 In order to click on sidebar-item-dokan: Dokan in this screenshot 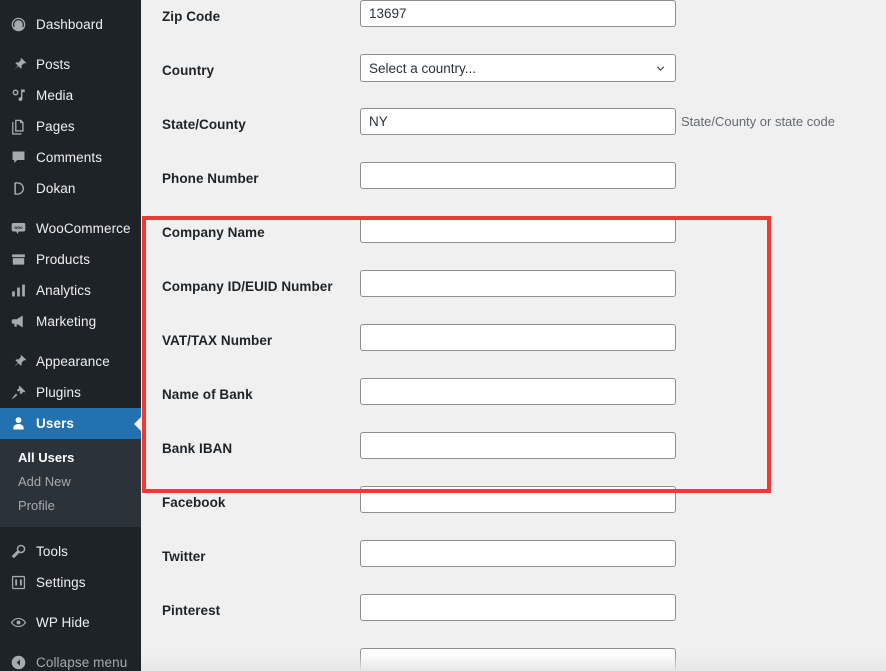, I will do `click(70, 188)`.